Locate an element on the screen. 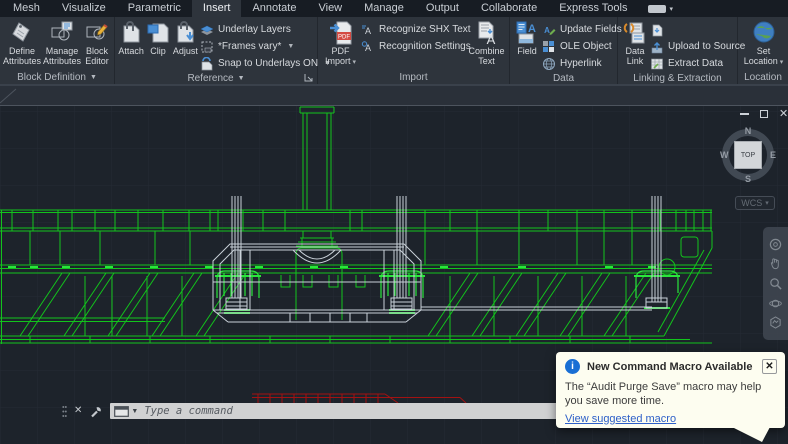 The width and height of the screenshot is (788, 444). viewcube-top-face: TOP is located at coordinates (748, 155).